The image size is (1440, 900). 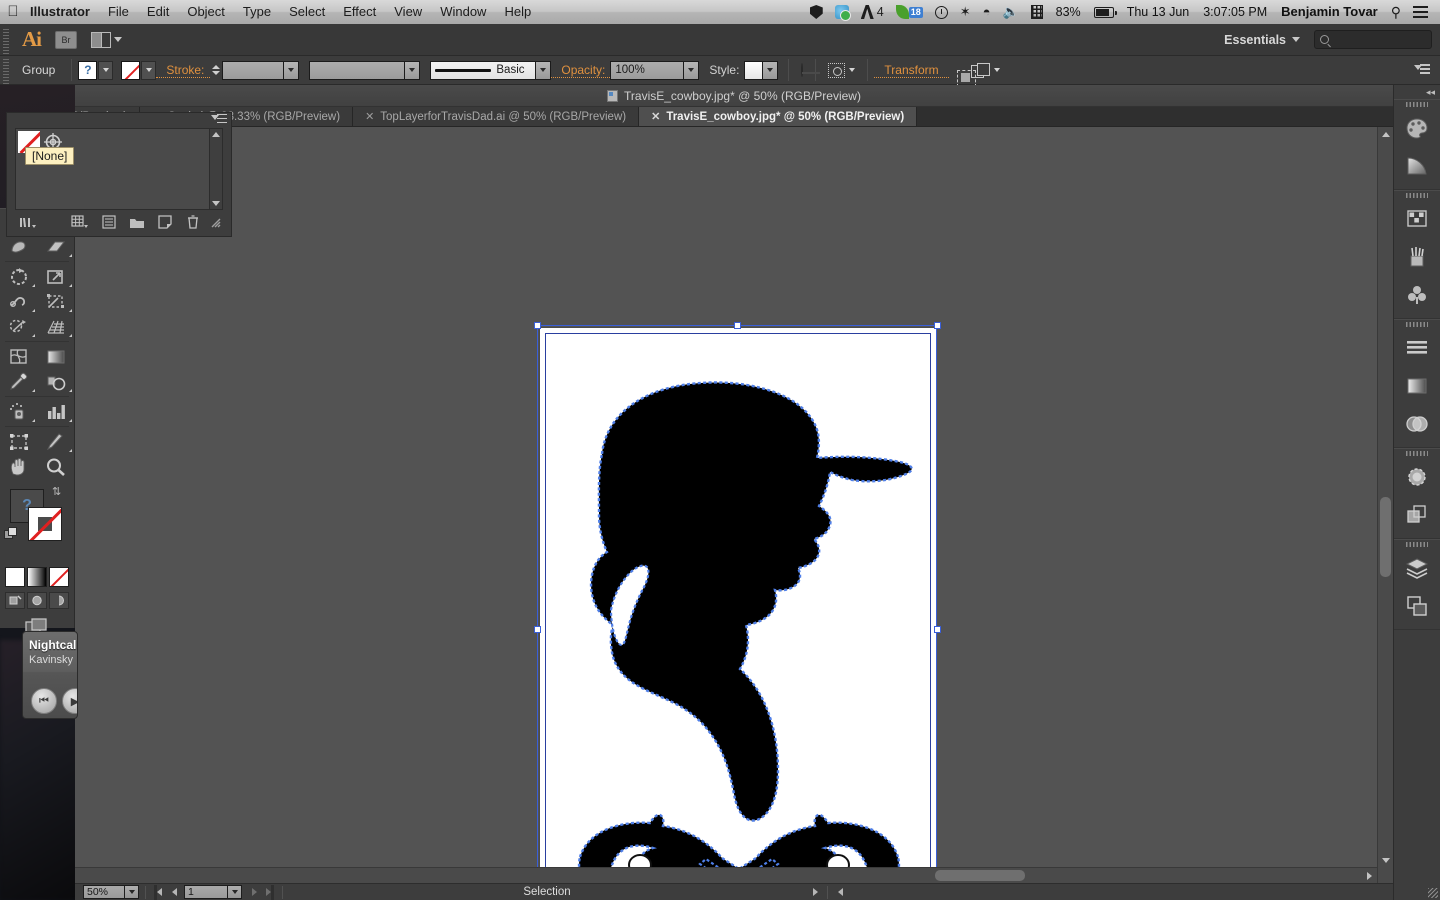 What do you see at coordinates (62, 12) in the screenshot?
I see `menubar-app-name: Illustrator` at bounding box center [62, 12].